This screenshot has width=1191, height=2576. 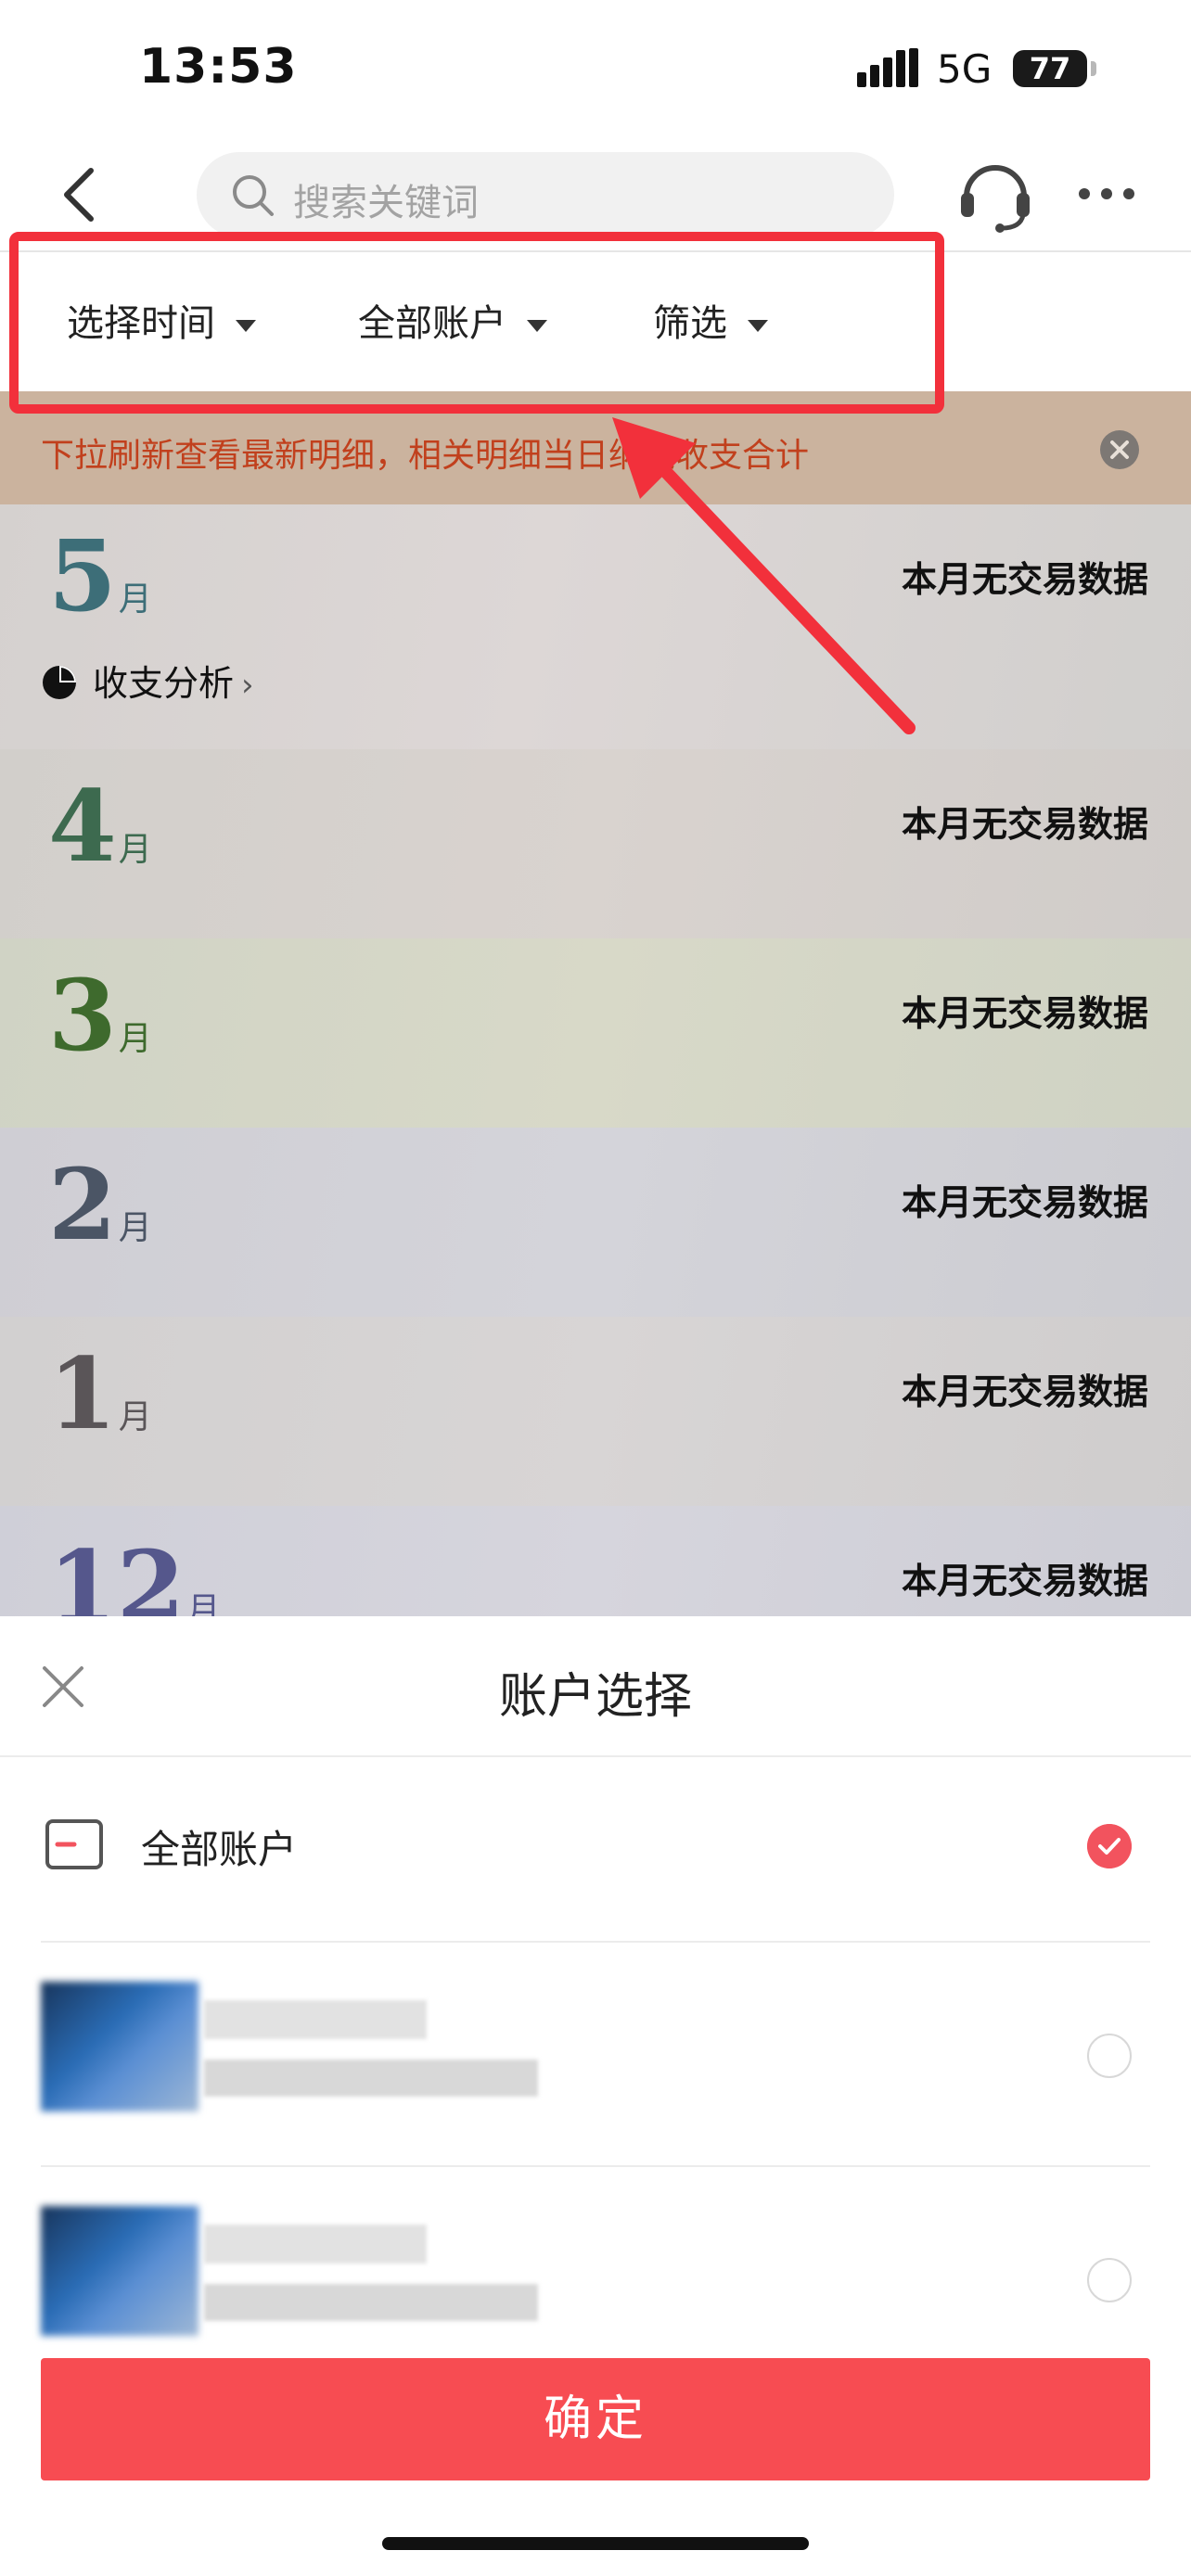 What do you see at coordinates (595, 843) in the screenshot?
I see `month-row-4: 4月 本月无交易数据` at bounding box center [595, 843].